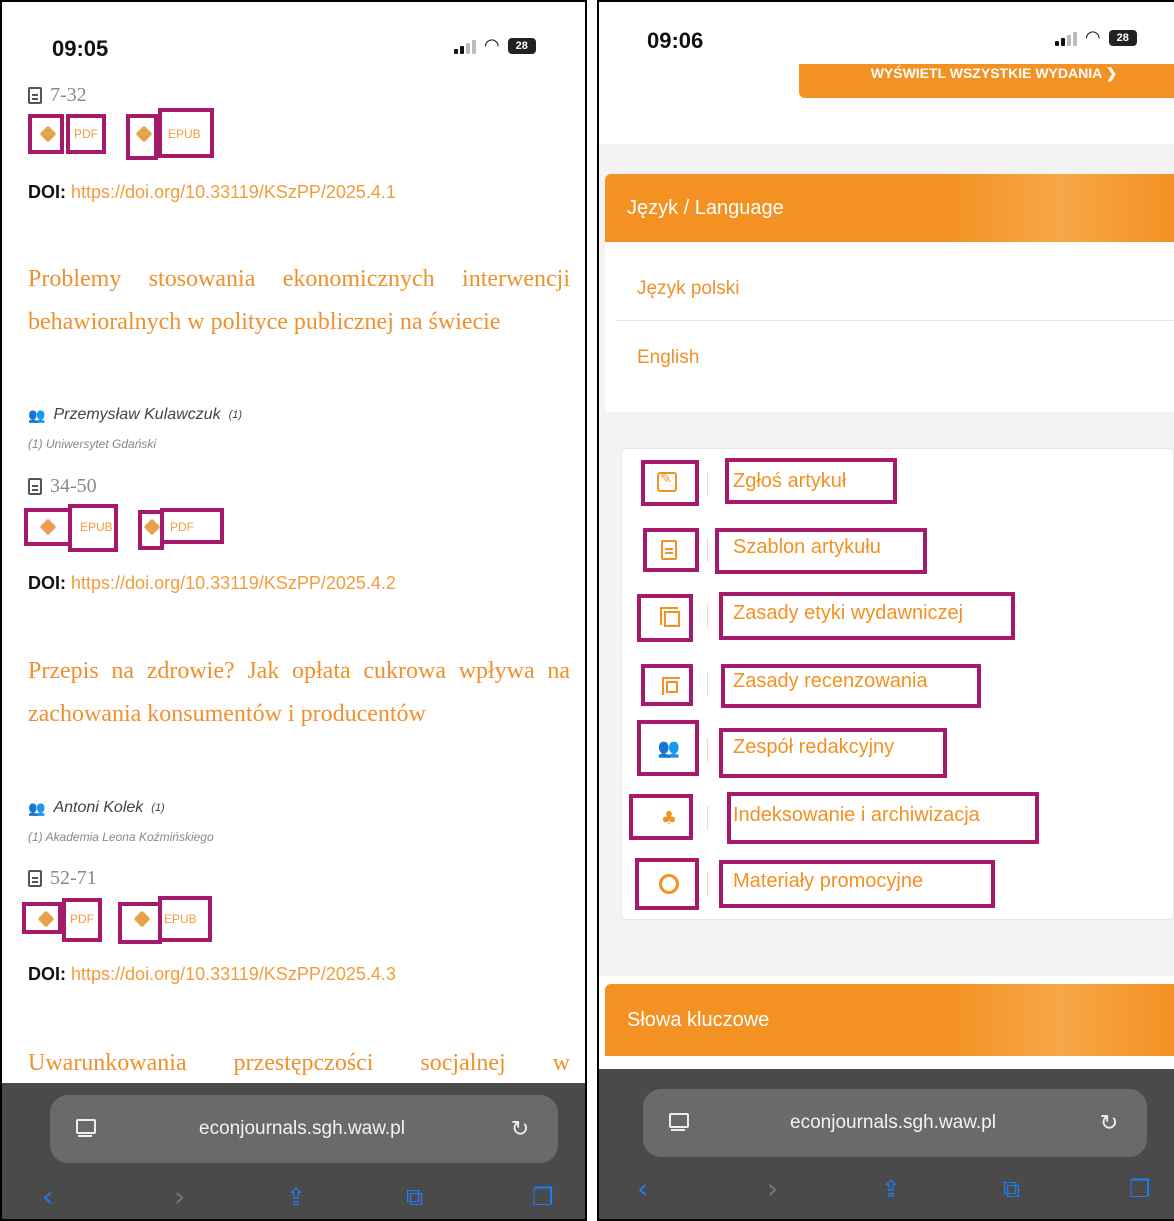  I want to click on status-time: 09:05, so click(80, 48).